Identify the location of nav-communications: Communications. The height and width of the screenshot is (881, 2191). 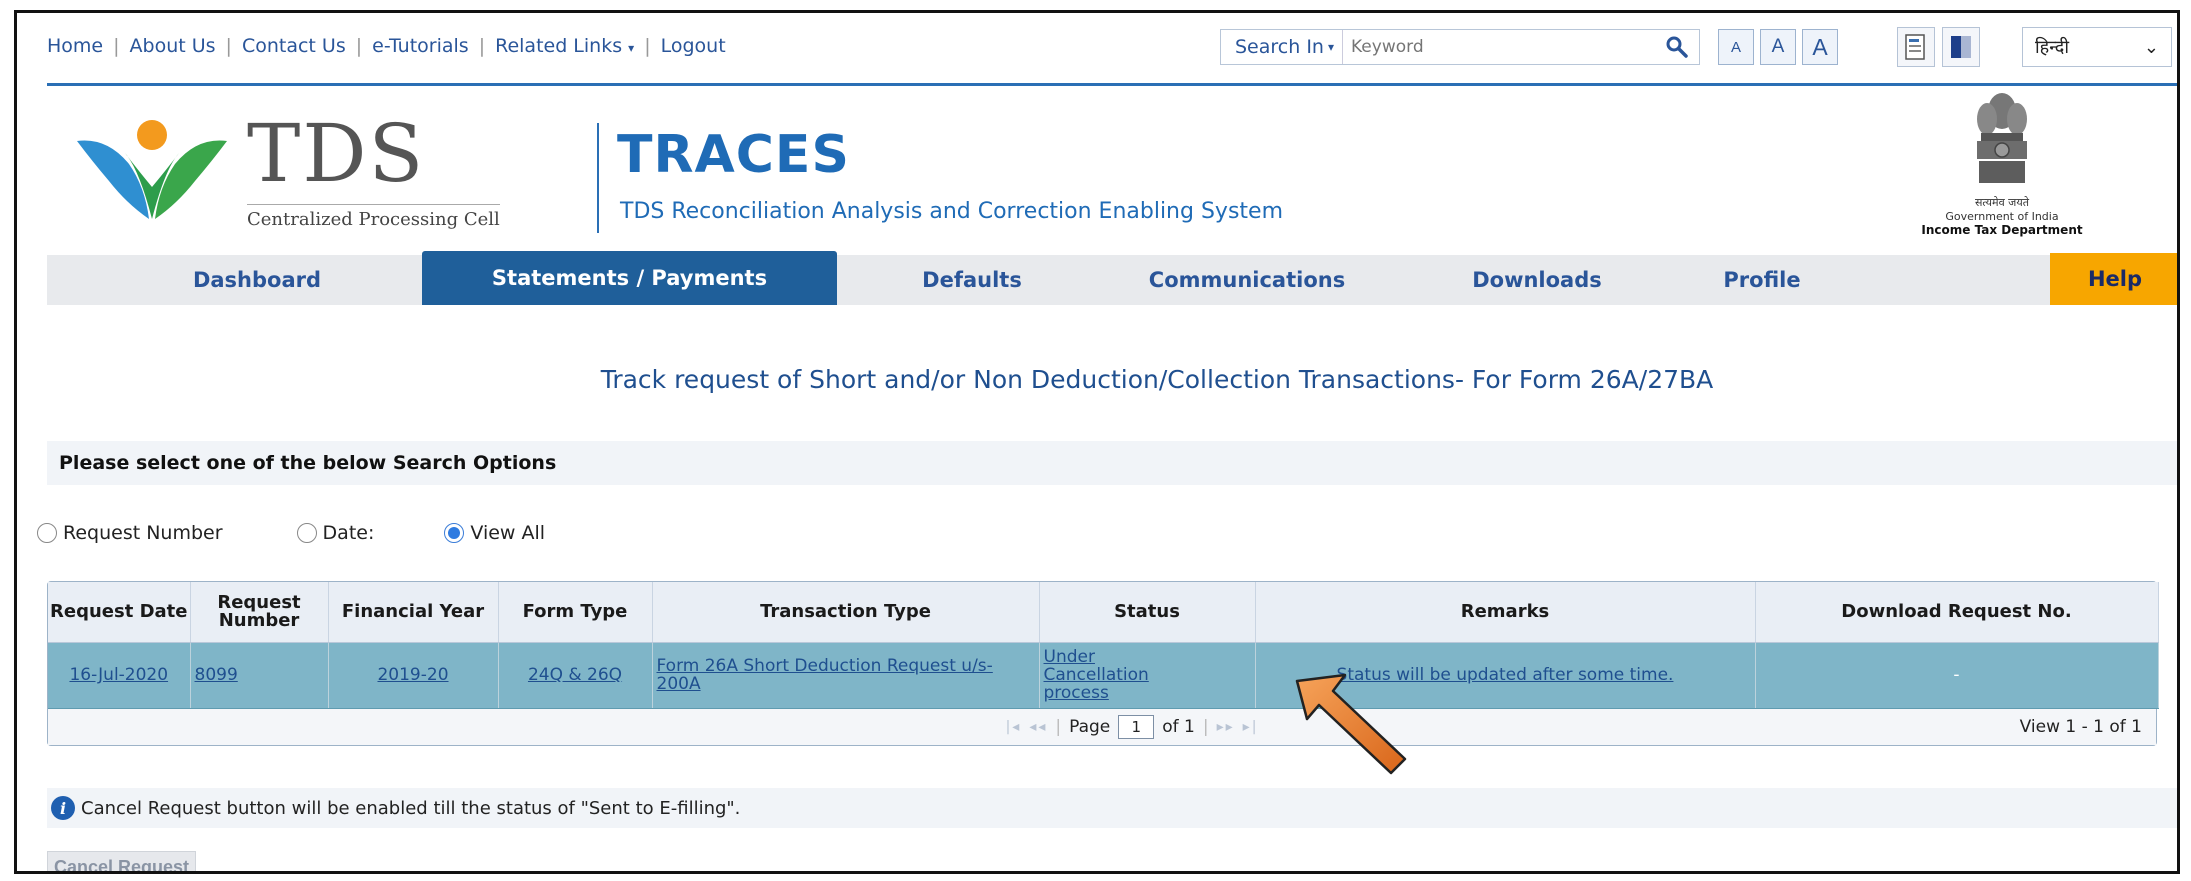
(1247, 280).